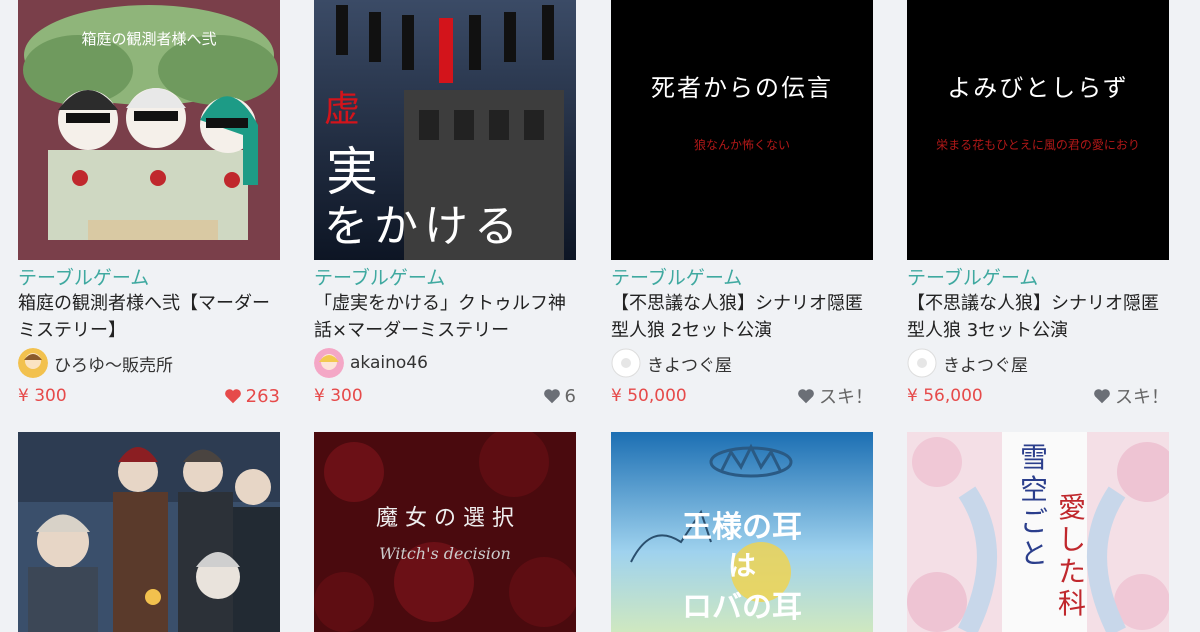 This screenshot has width=1200, height=632. I want to click on product-thumbnail: よみびとしらず 栄まる花もひとえに風の君の愛におり, so click(1038, 130).